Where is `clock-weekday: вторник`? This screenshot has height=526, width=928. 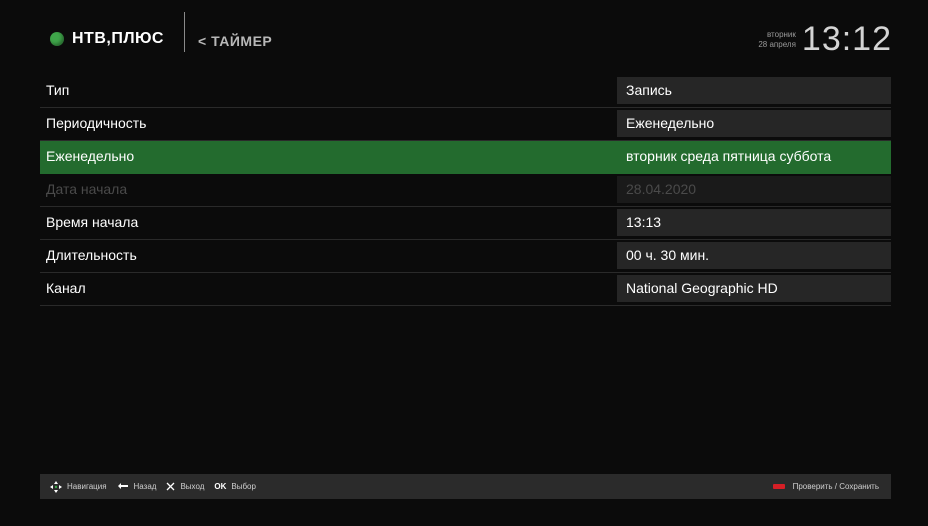 clock-weekday: вторник is located at coordinates (781, 34).